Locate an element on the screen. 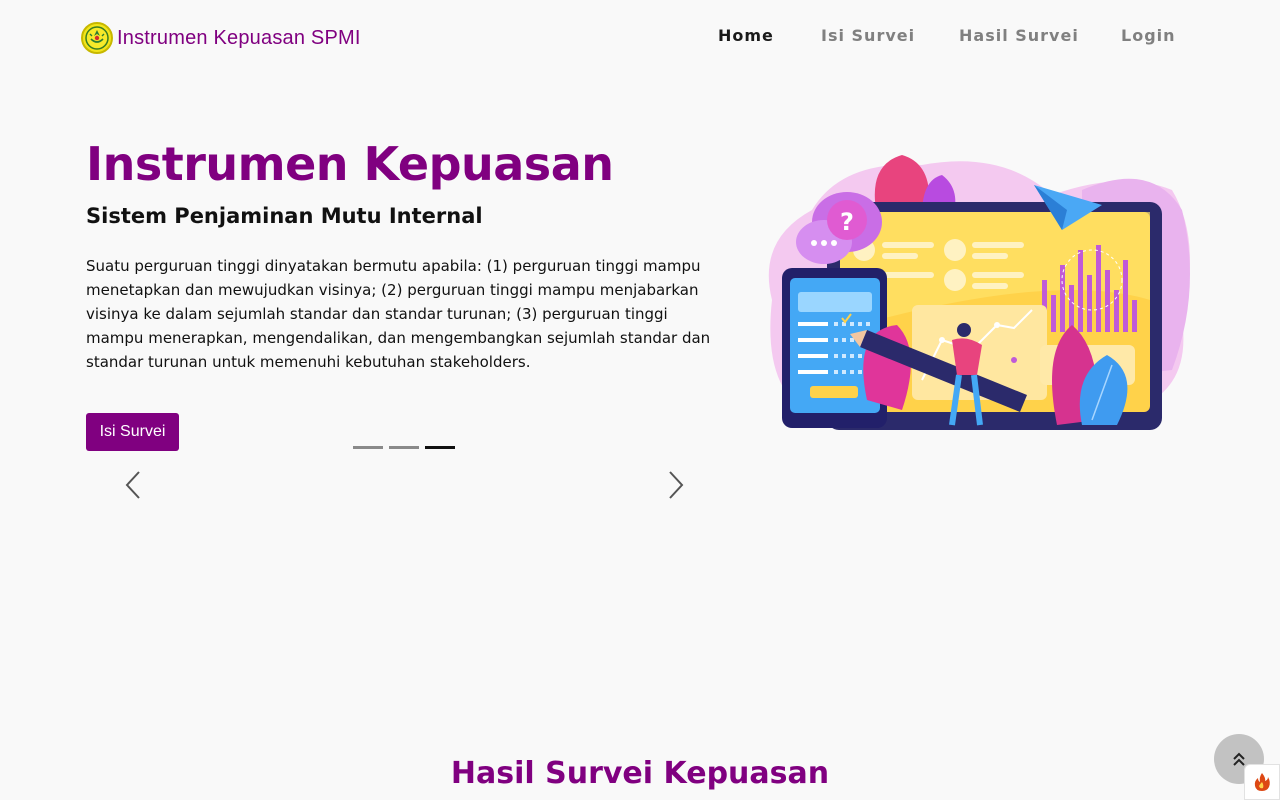 The height and width of the screenshot is (800, 1280). survey-illustration: ? is located at coordinates (974, 295).